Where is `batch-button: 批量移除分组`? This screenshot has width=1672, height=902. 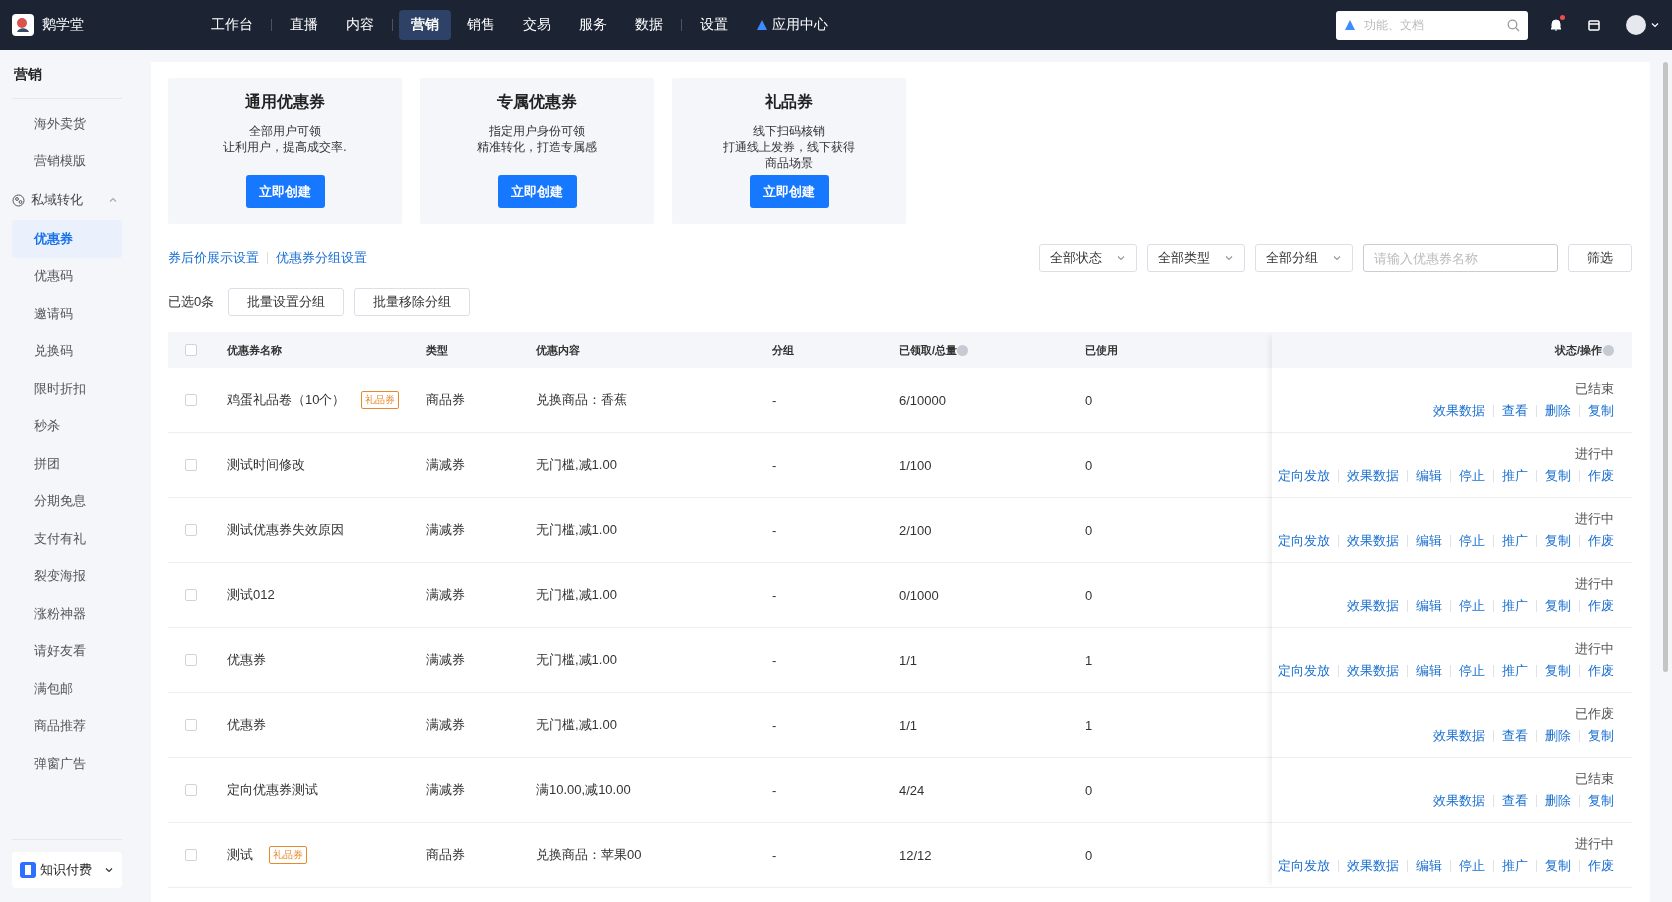 batch-button: 批量移除分组 is located at coordinates (412, 302).